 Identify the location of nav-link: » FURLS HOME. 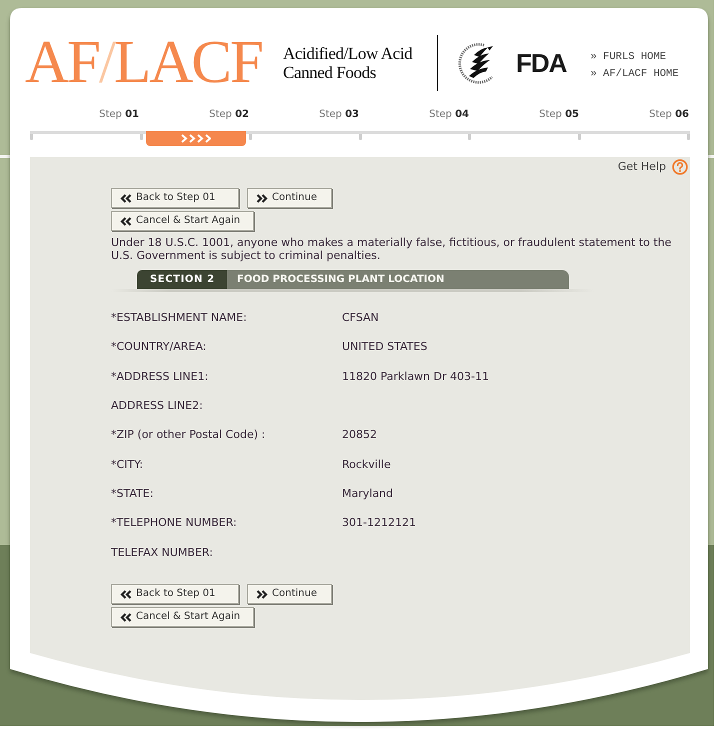
(634, 57).